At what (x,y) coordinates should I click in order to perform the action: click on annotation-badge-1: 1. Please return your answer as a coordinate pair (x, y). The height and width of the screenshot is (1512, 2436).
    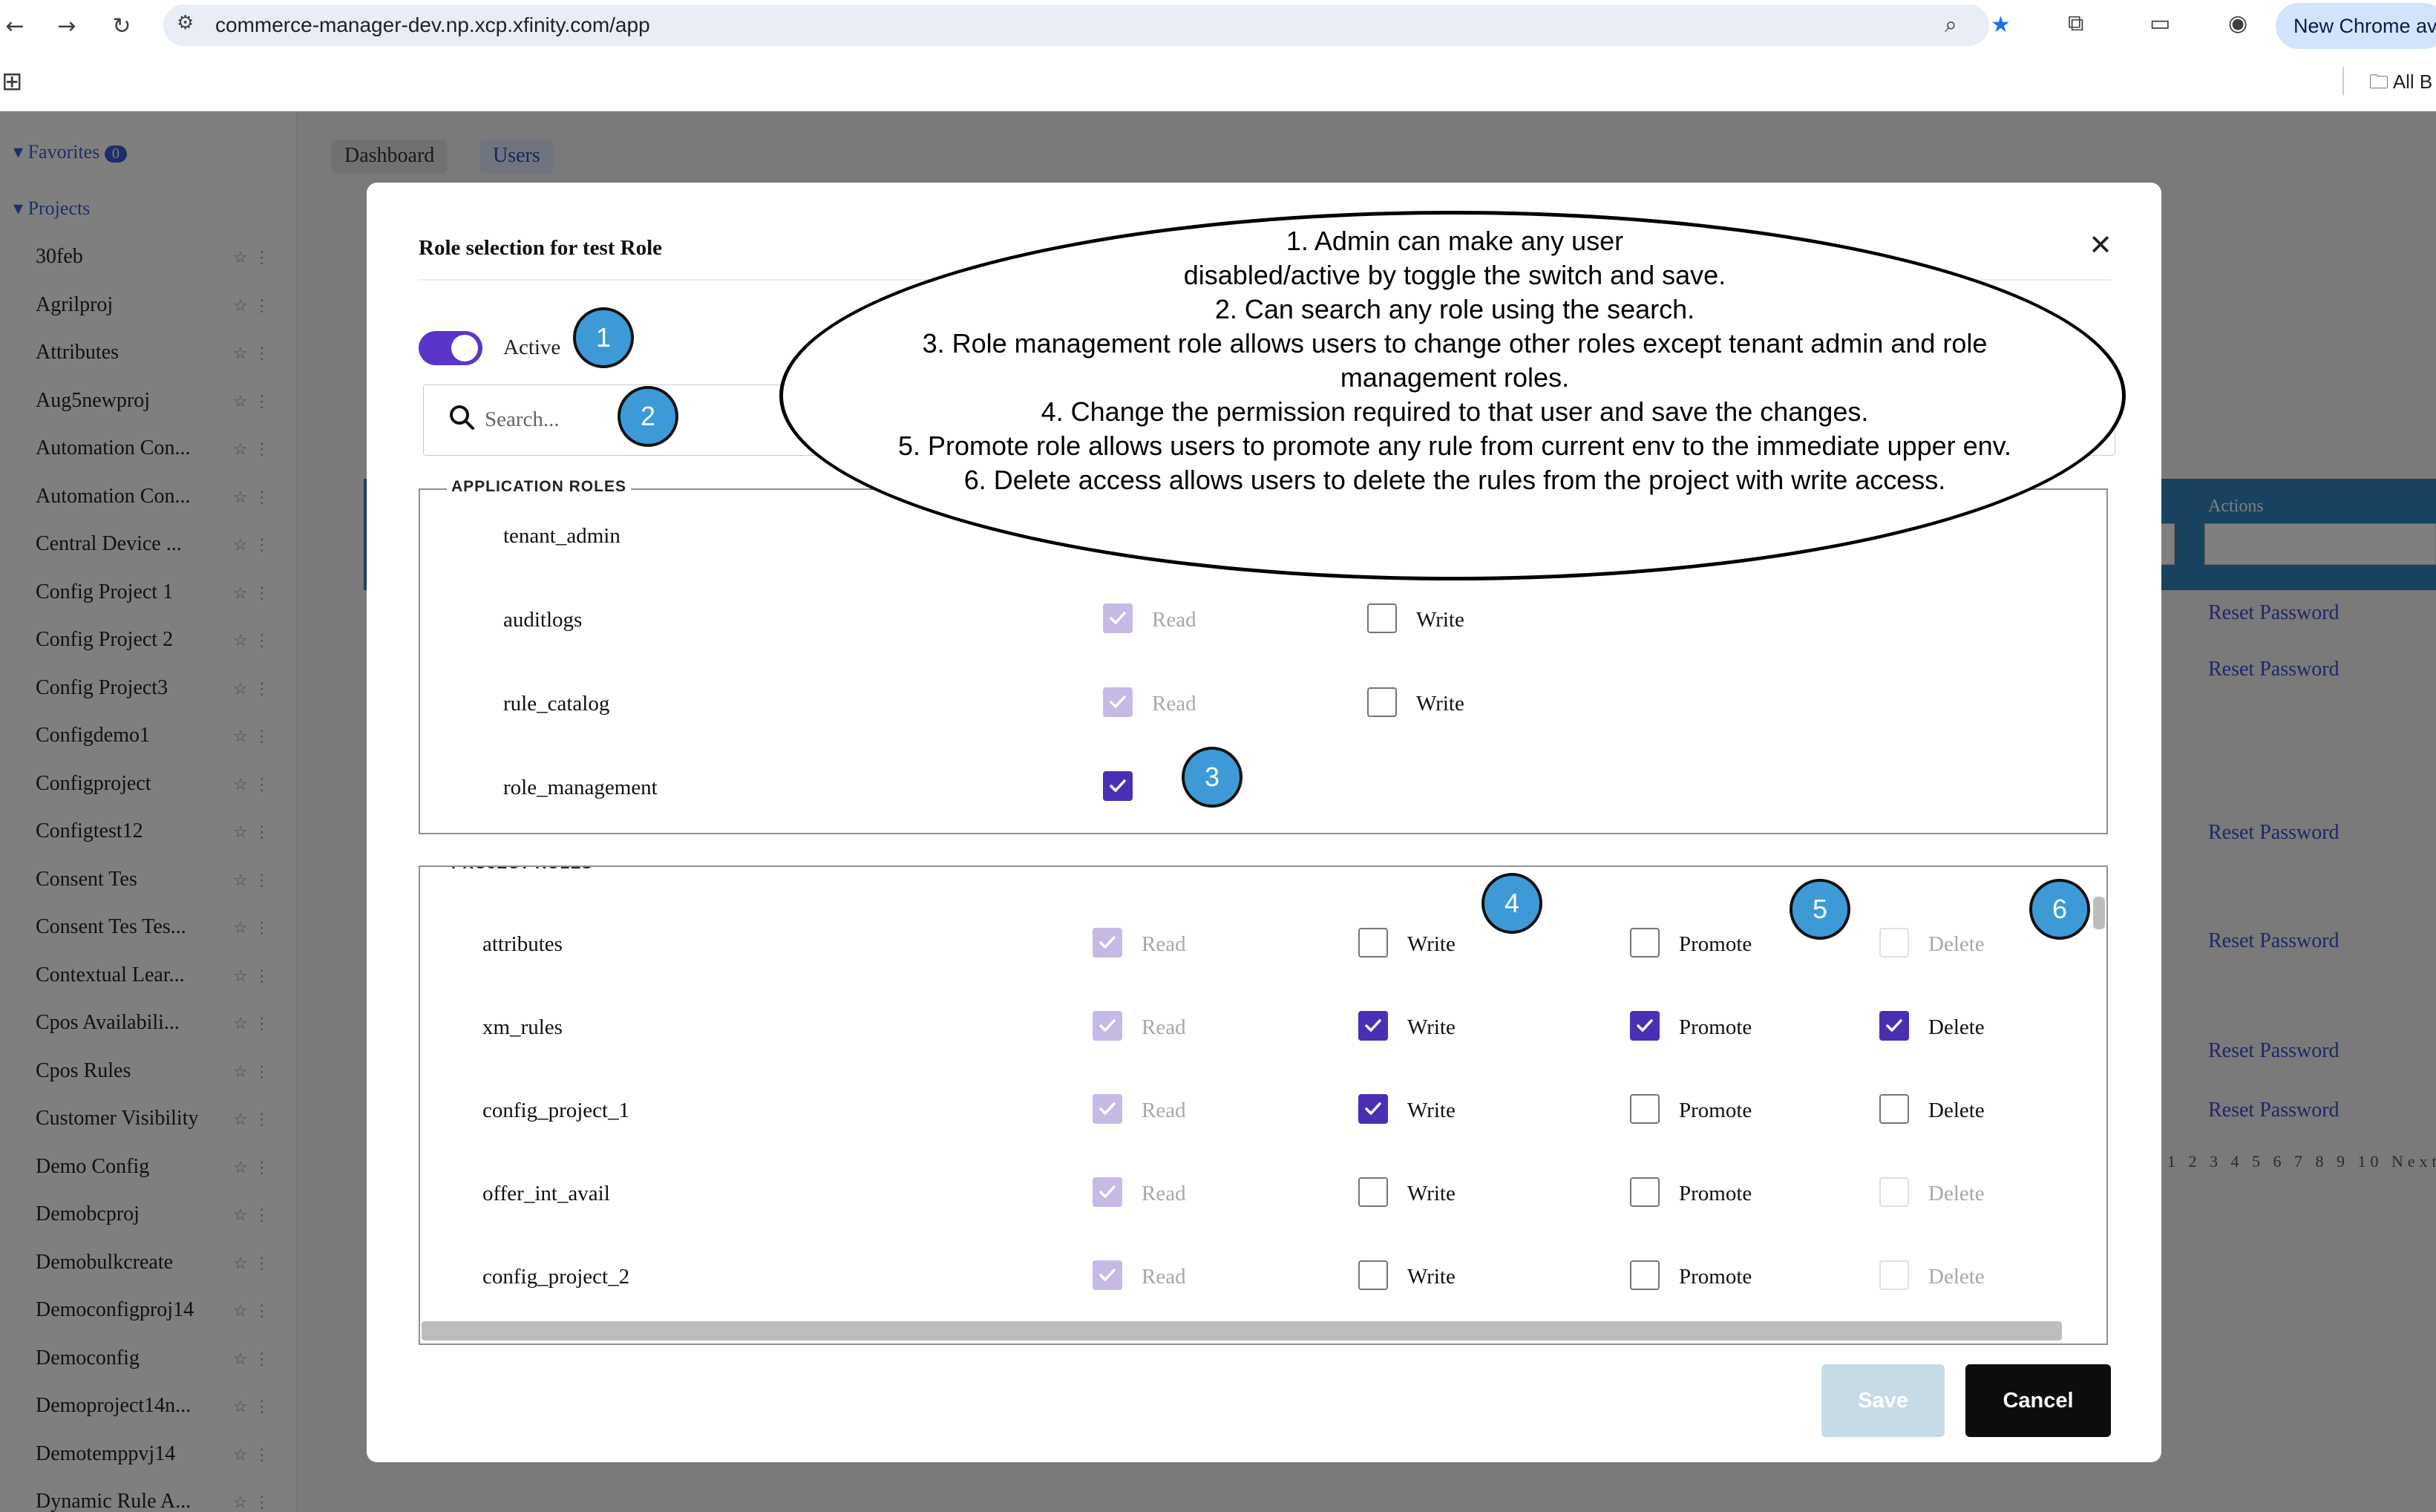
    Looking at the image, I should click on (603, 338).